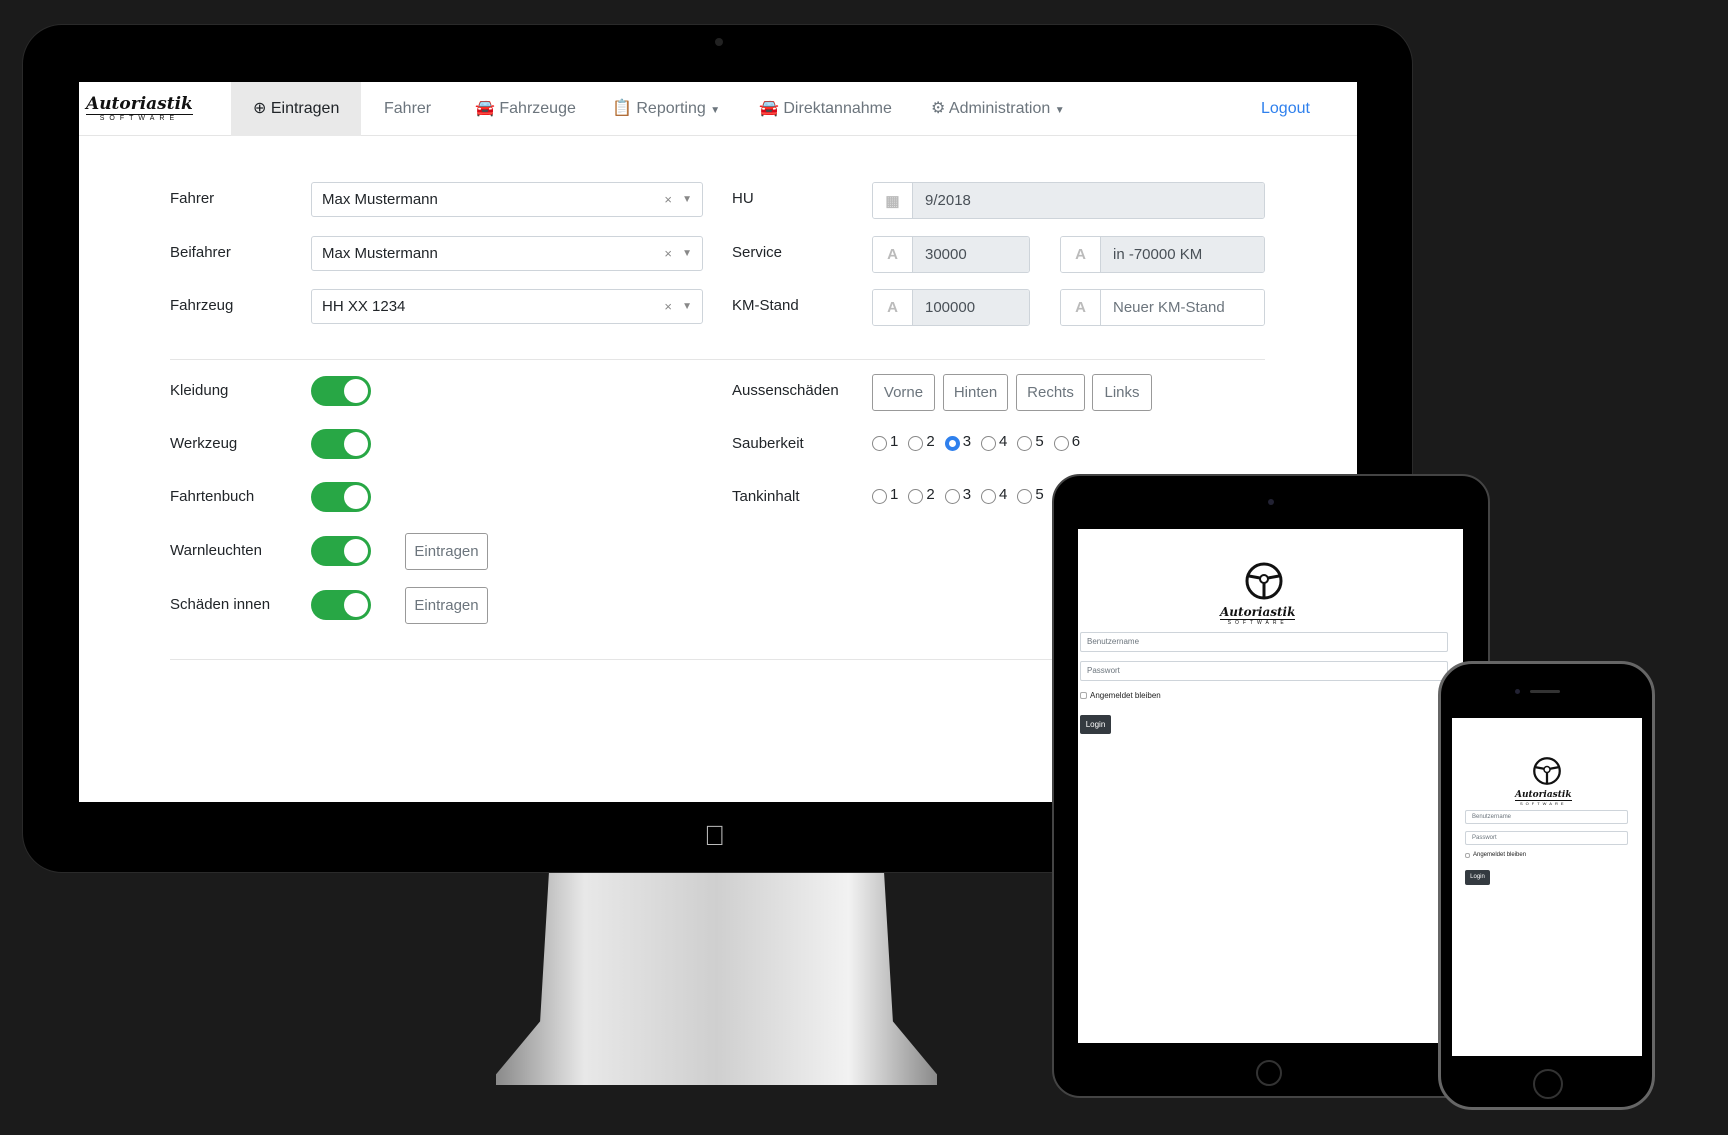 This screenshot has height=1135, width=1728. What do you see at coordinates (341, 444) in the screenshot?
I see `werkzeug-toggle` at bounding box center [341, 444].